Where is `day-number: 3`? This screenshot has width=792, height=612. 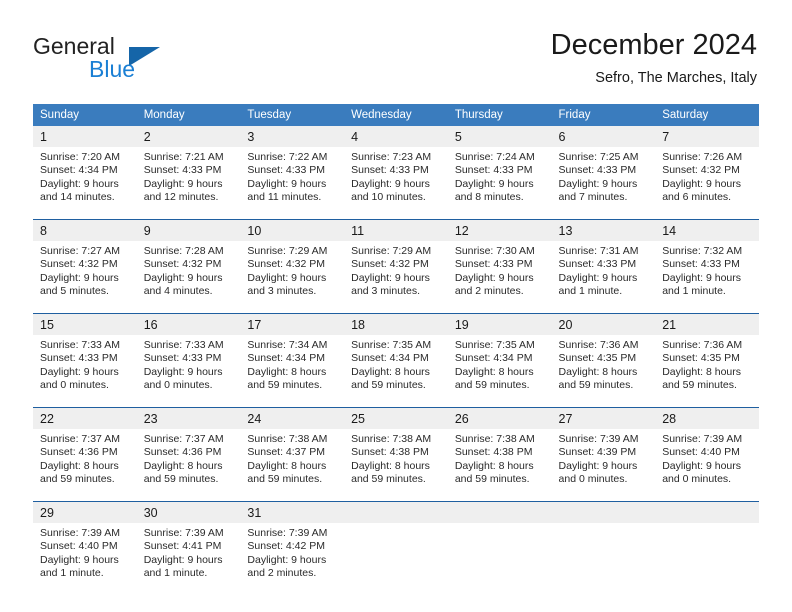 day-number: 3 is located at coordinates (292, 136).